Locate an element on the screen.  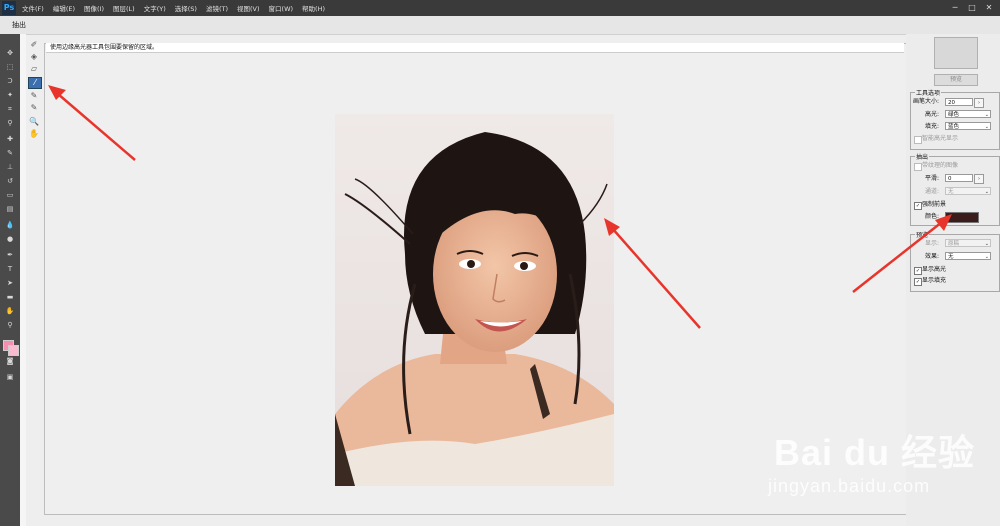
watermark-url: jingyan.baidu.com is located at coordinates (849, 486).